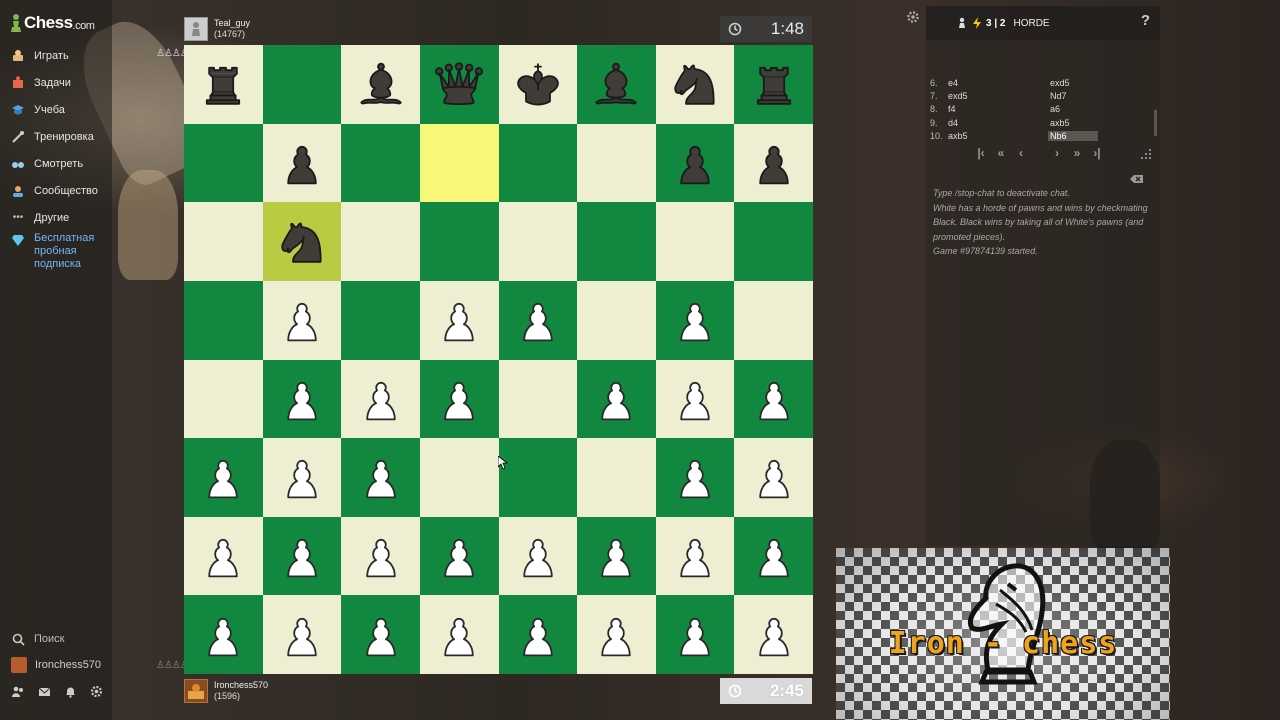 The image size is (1280, 720). What do you see at coordinates (981, 153) in the screenshot?
I see `first-move-button: |‹` at bounding box center [981, 153].